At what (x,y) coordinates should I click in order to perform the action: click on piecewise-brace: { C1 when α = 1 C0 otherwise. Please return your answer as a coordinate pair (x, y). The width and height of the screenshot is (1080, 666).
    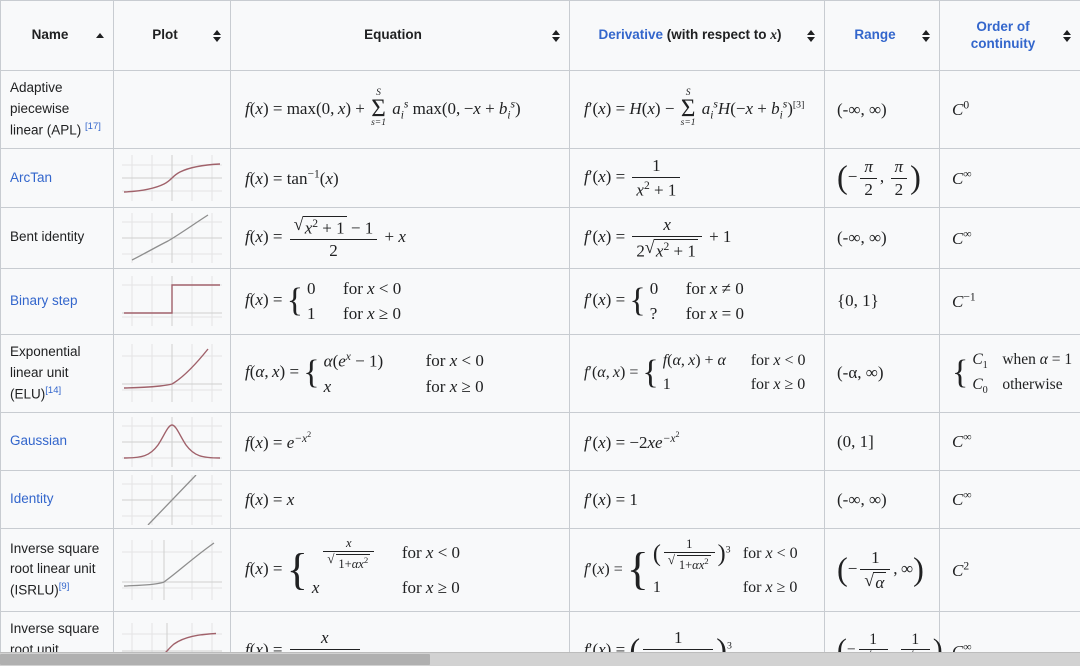
    Looking at the image, I should click on (1012, 373).